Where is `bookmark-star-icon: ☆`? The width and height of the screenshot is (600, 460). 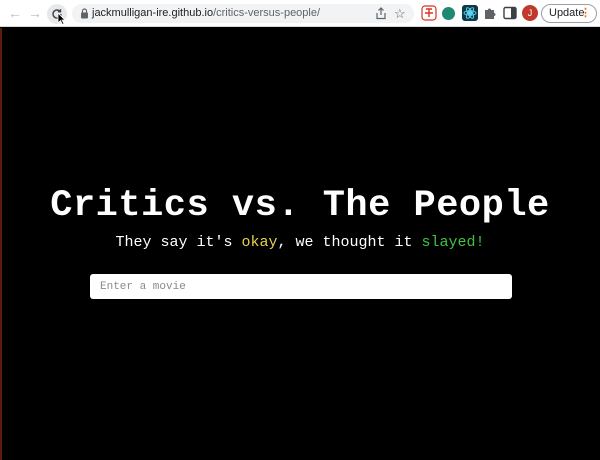
bookmark-star-icon: ☆ is located at coordinates (400, 13).